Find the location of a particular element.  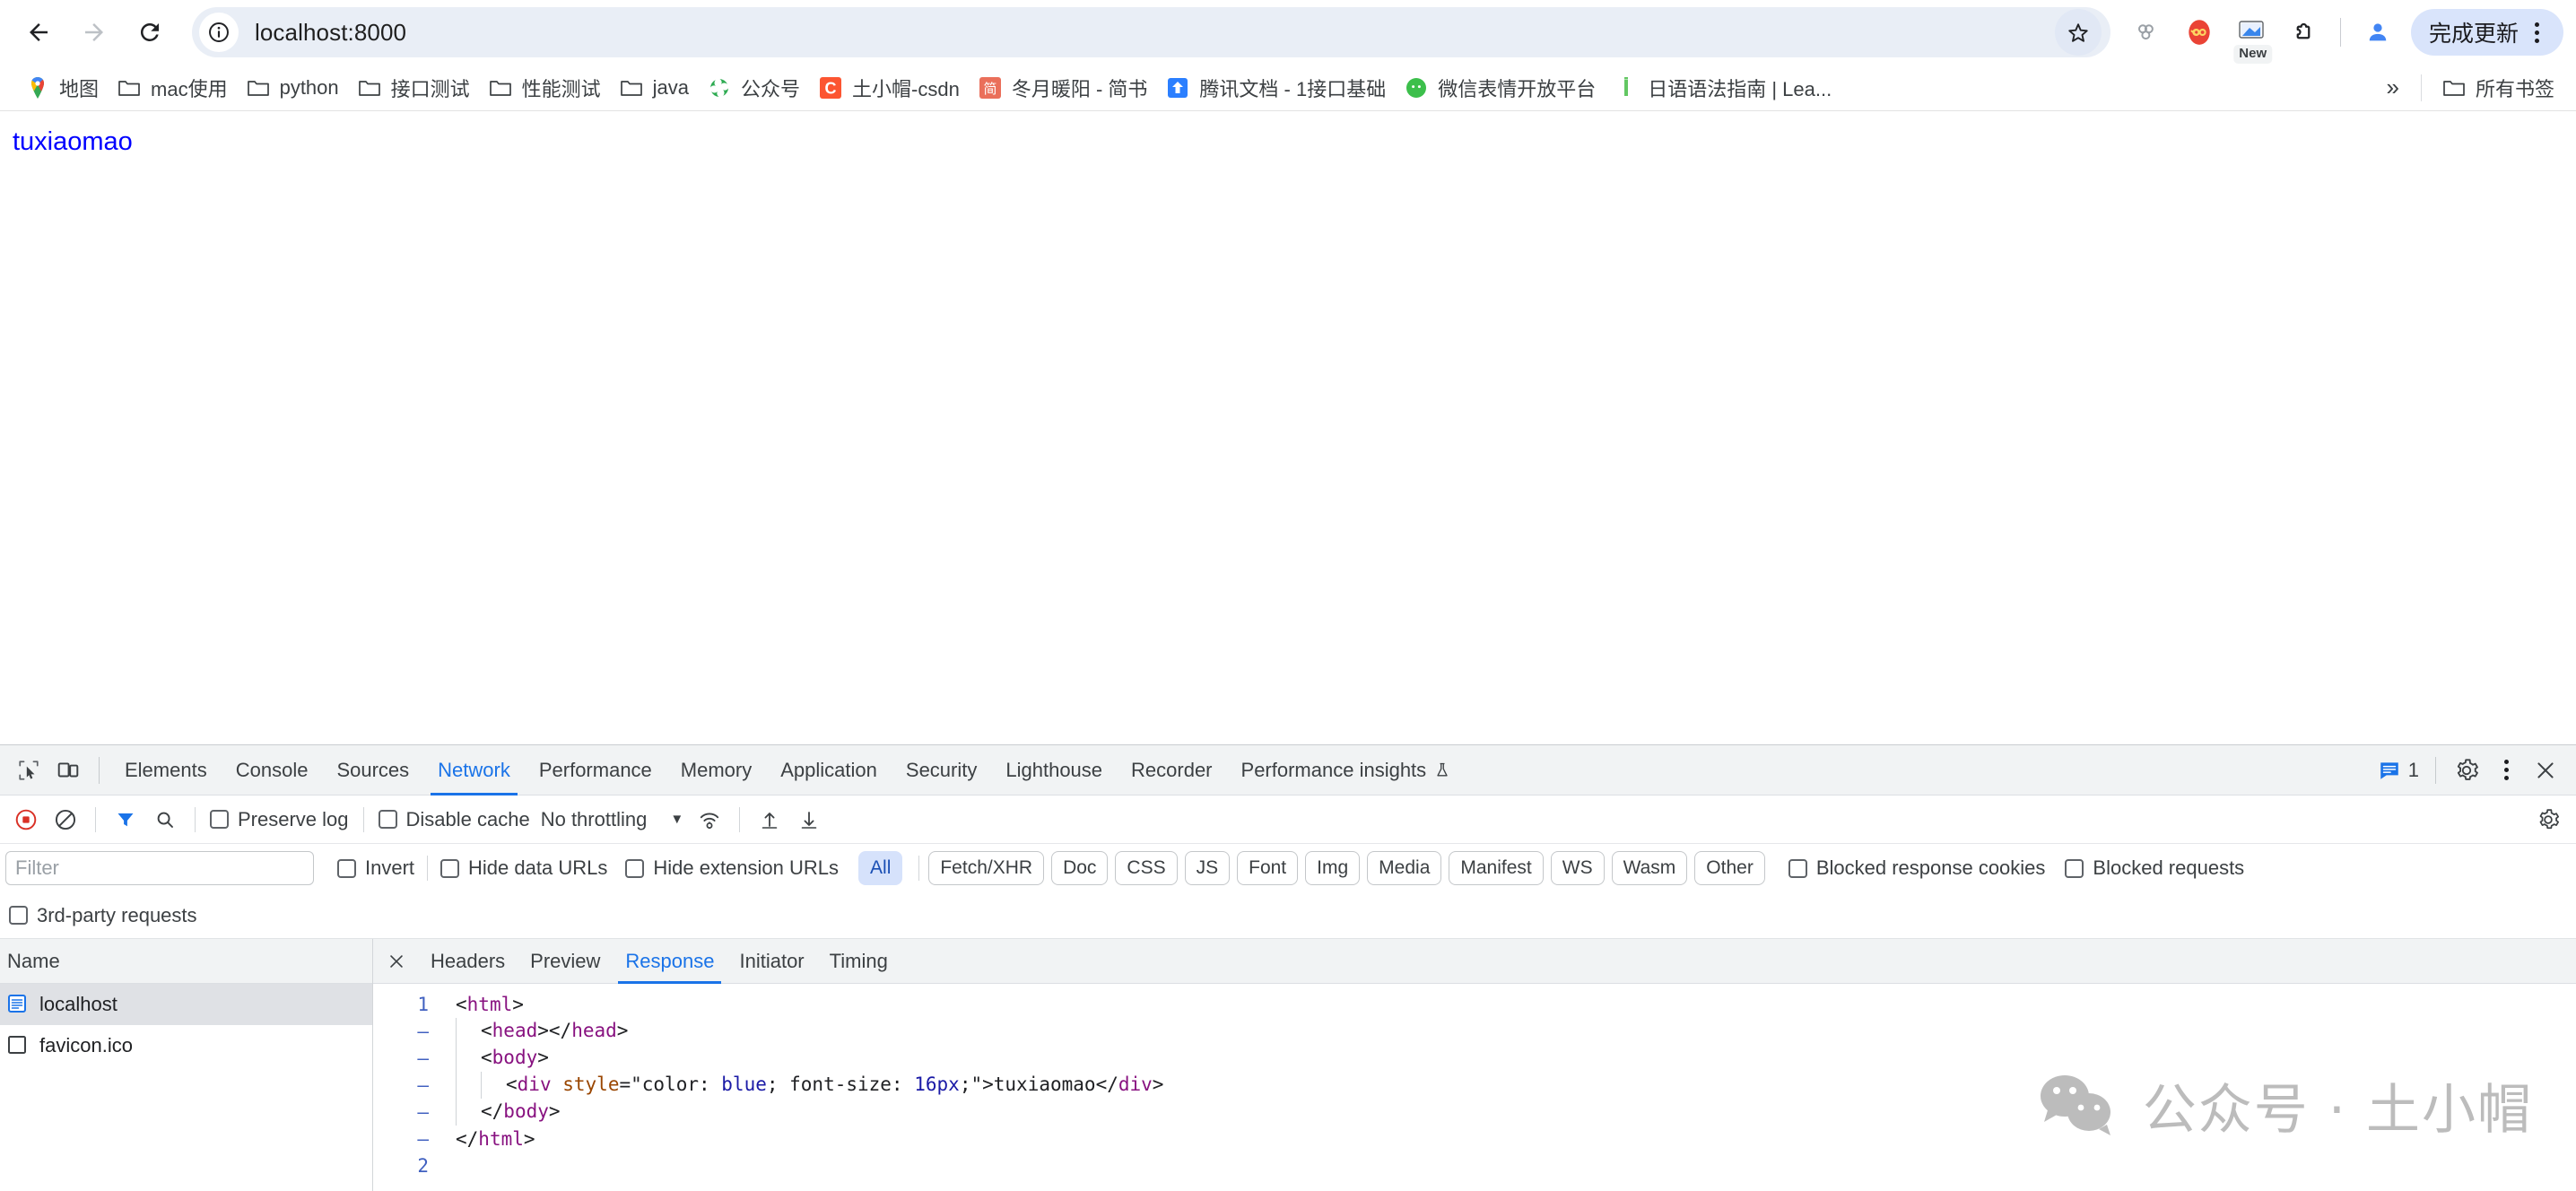

preserve-log-checkbox: Preserve log is located at coordinates (279, 819).